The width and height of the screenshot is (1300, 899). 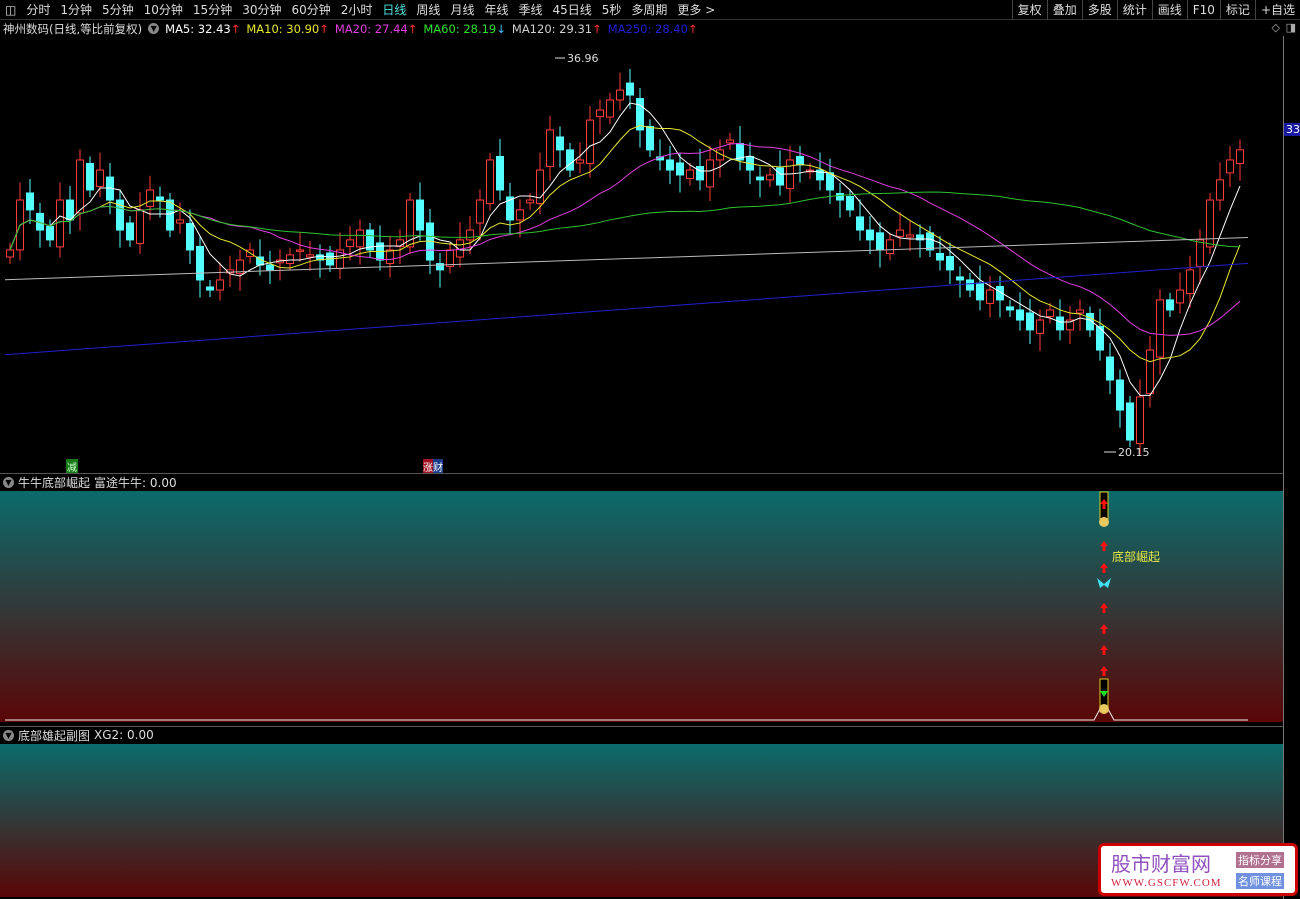 I want to click on toolbar-button: 标记, so click(x=1237, y=10).